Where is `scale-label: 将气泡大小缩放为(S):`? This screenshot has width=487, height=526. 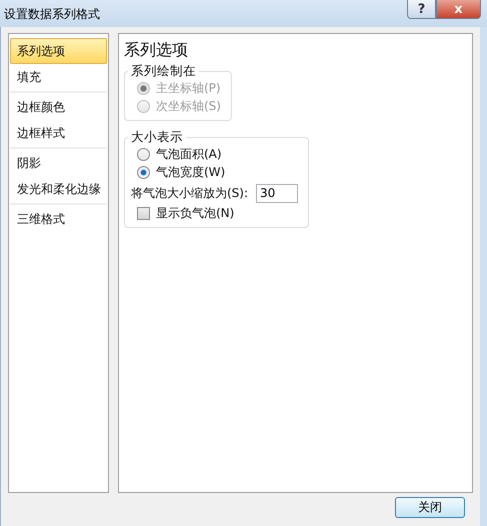
scale-label: 将气泡大小缩放为(S): is located at coordinates (189, 193).